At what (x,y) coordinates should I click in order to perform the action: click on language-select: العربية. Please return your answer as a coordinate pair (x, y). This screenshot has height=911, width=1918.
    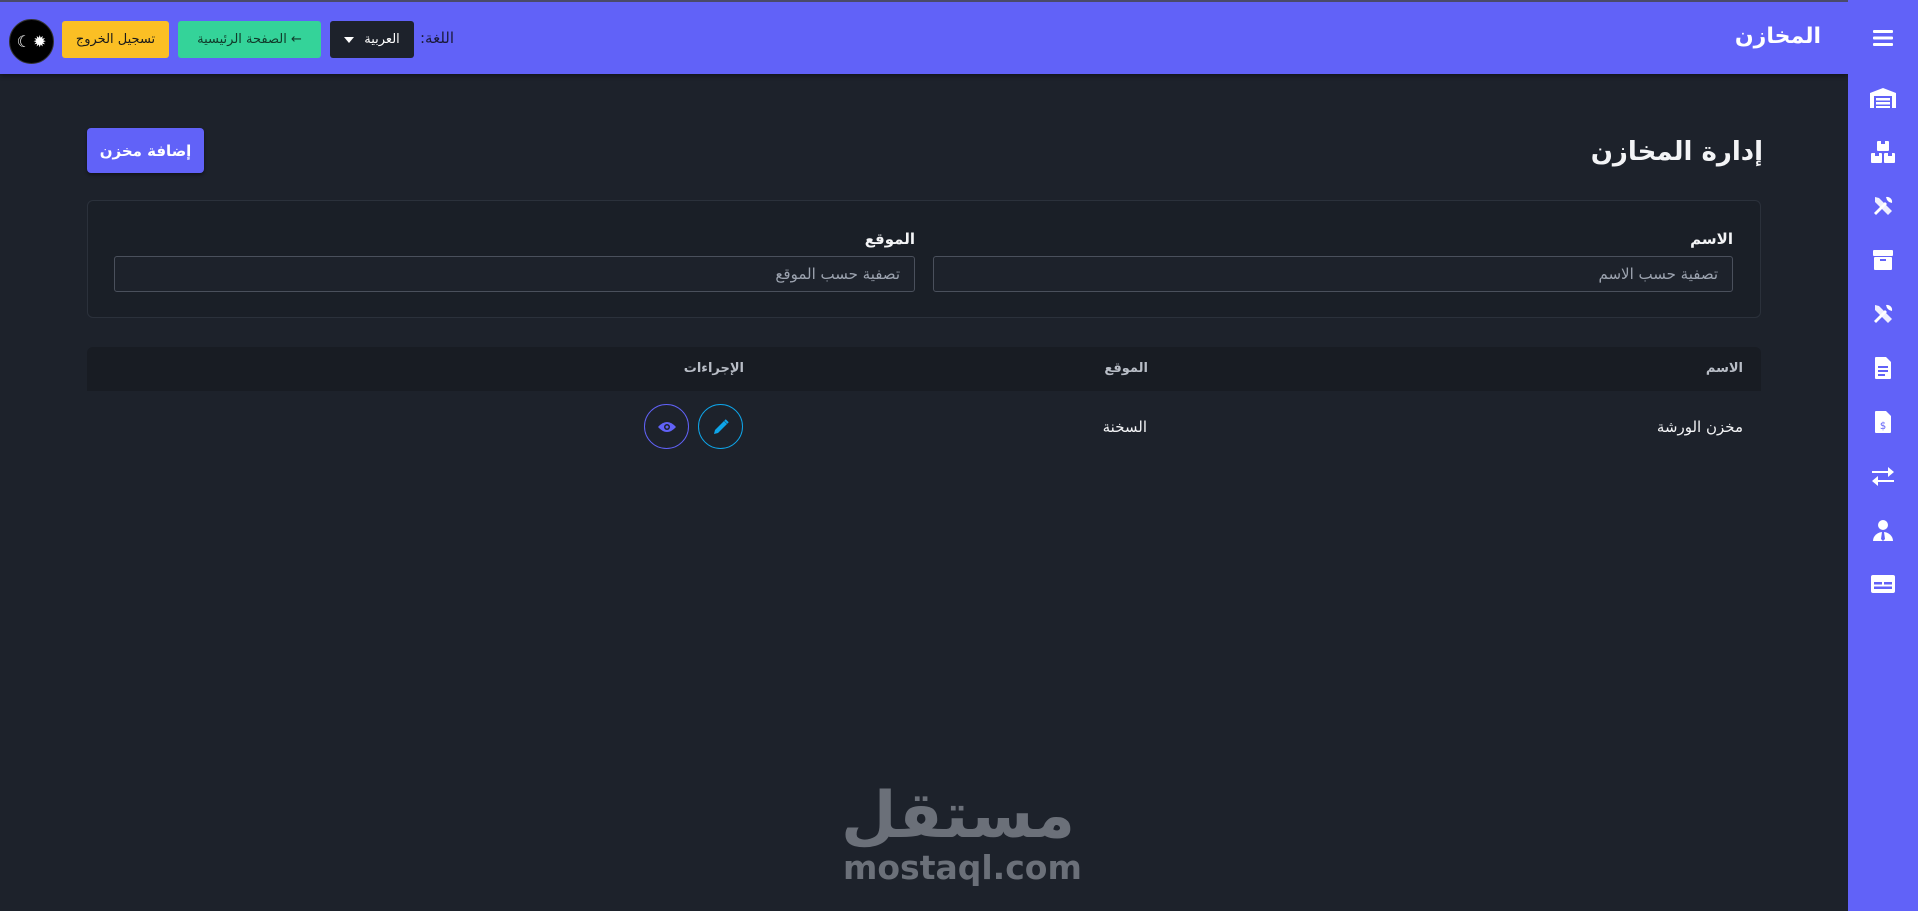
    Looking at the image, I should click on (372, 39).